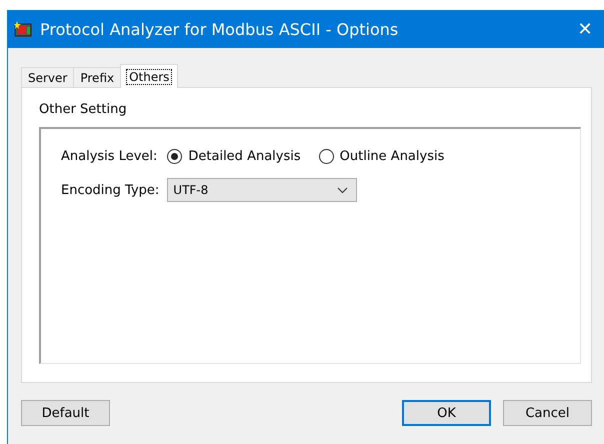  Describe the element at coordinates (547, 413) in the screenshot. I see `dialog-button: Cancel` at that location.